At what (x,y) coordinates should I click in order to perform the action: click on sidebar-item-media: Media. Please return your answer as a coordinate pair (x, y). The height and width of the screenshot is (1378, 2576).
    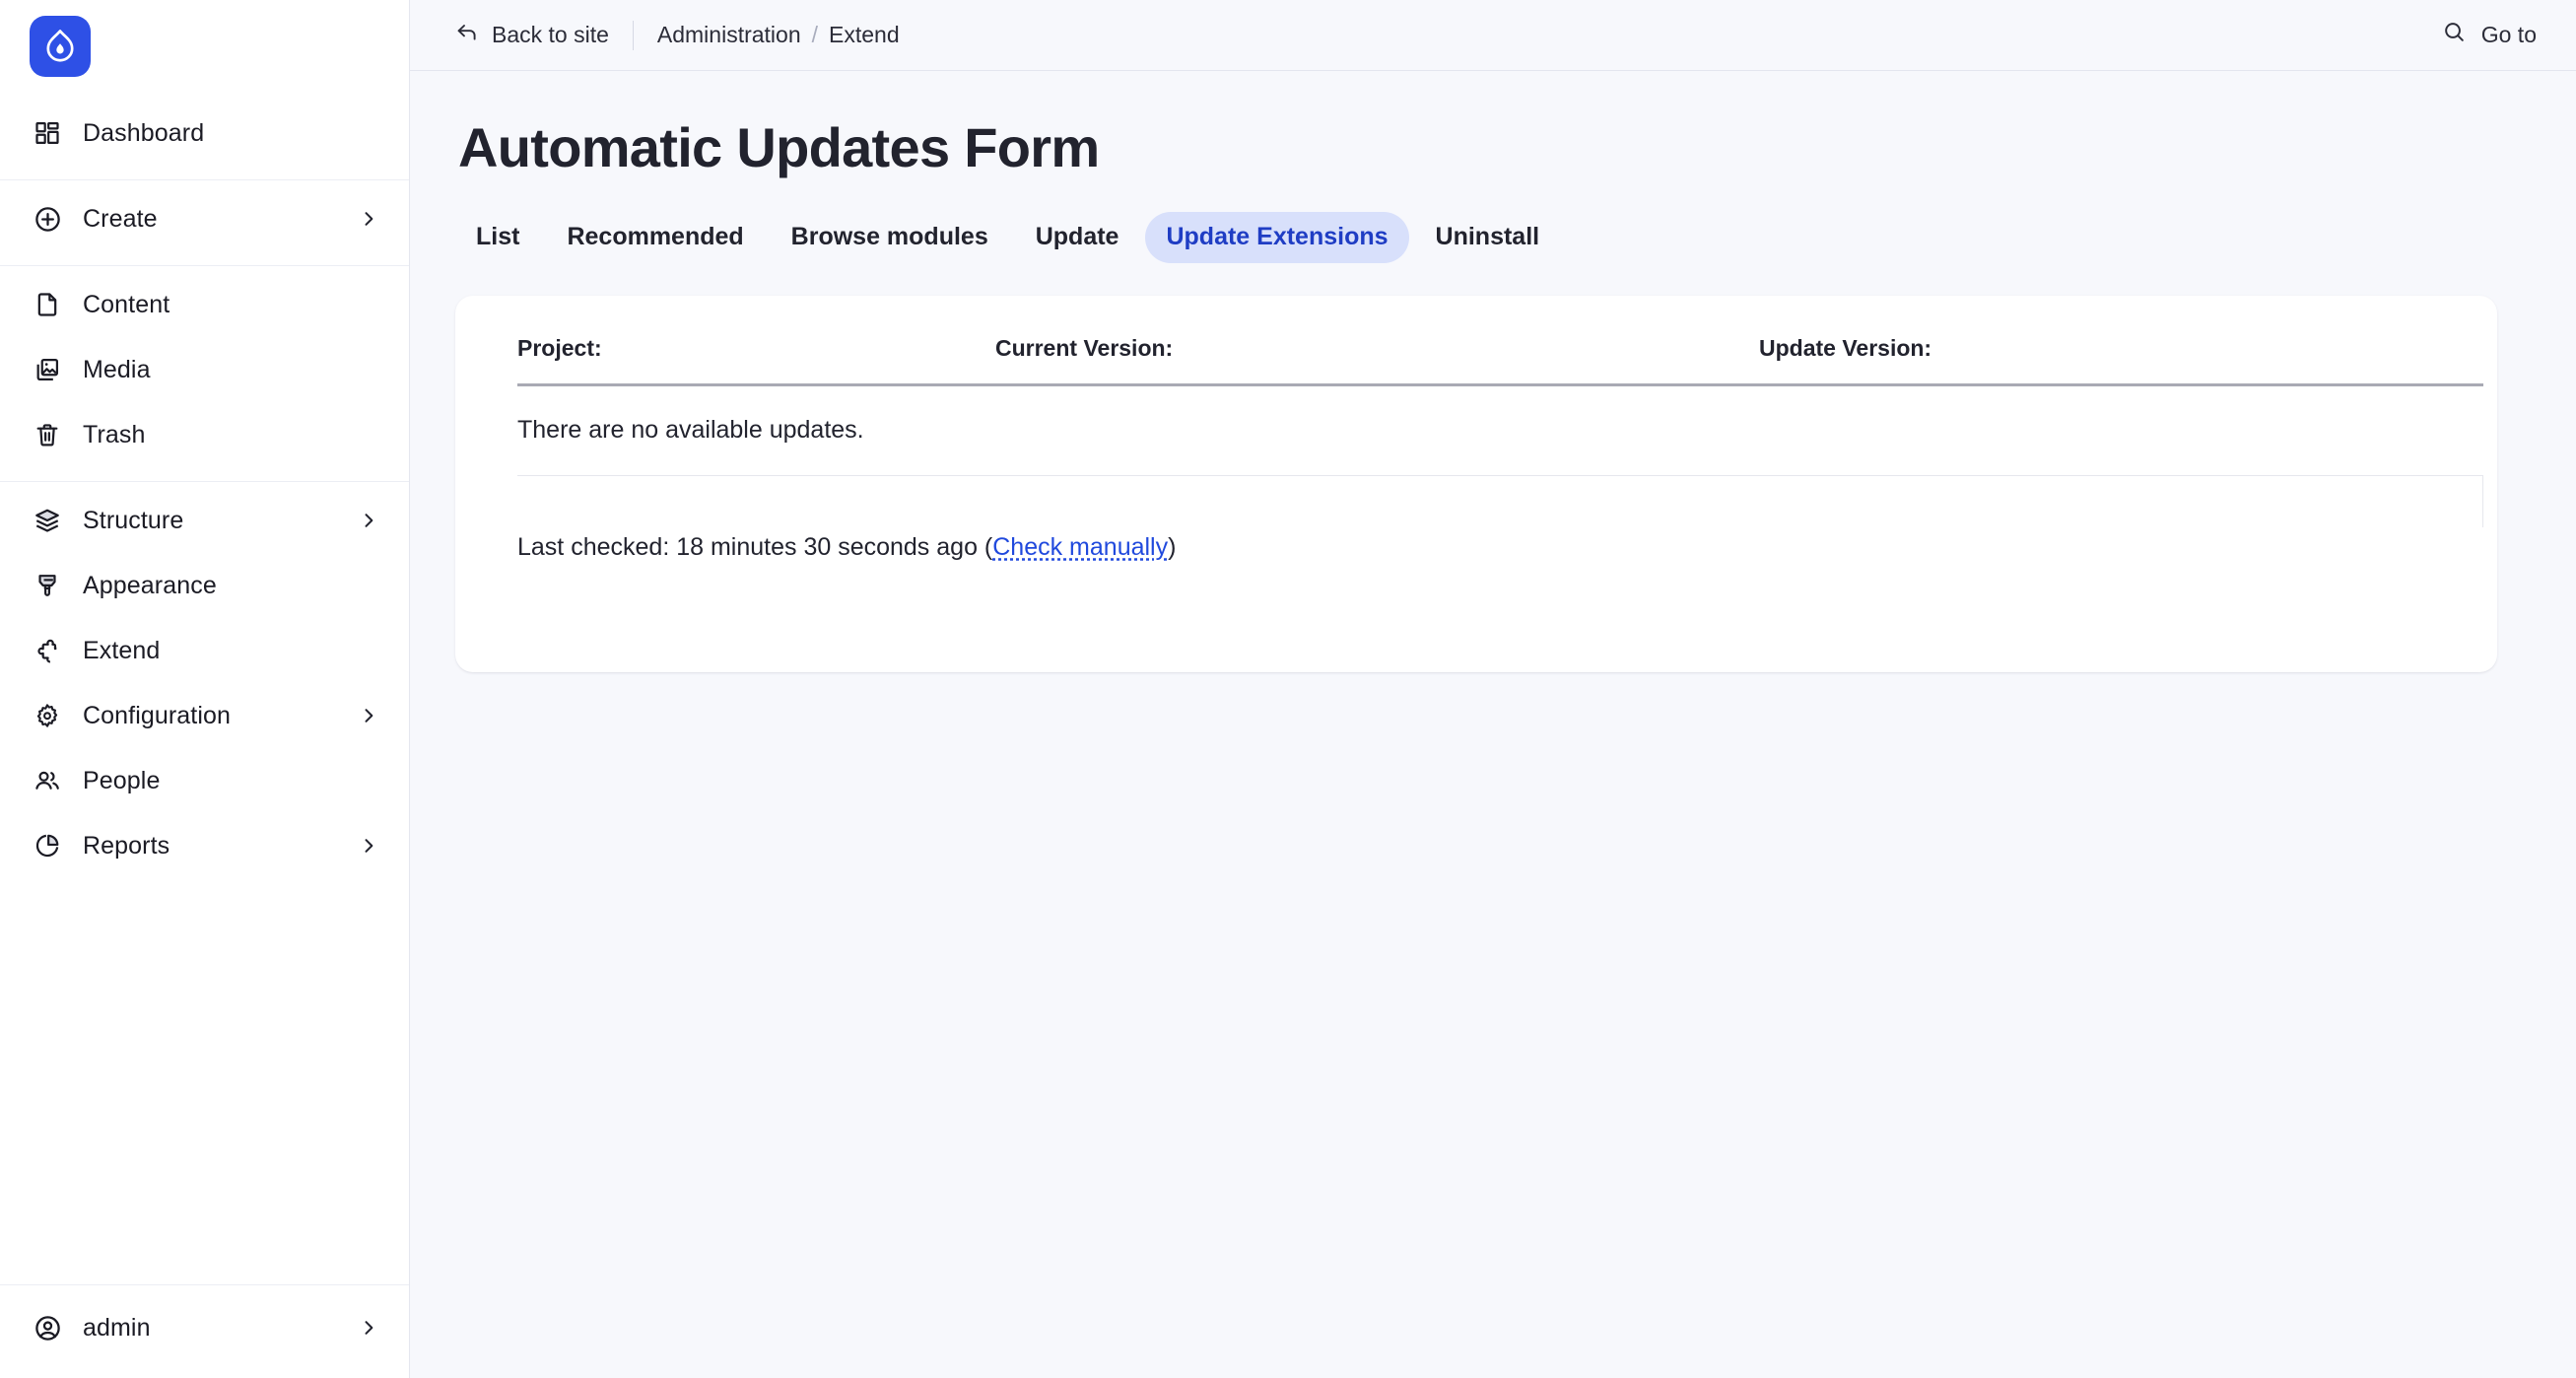
    Looking at the image, I should click on (204, 370).